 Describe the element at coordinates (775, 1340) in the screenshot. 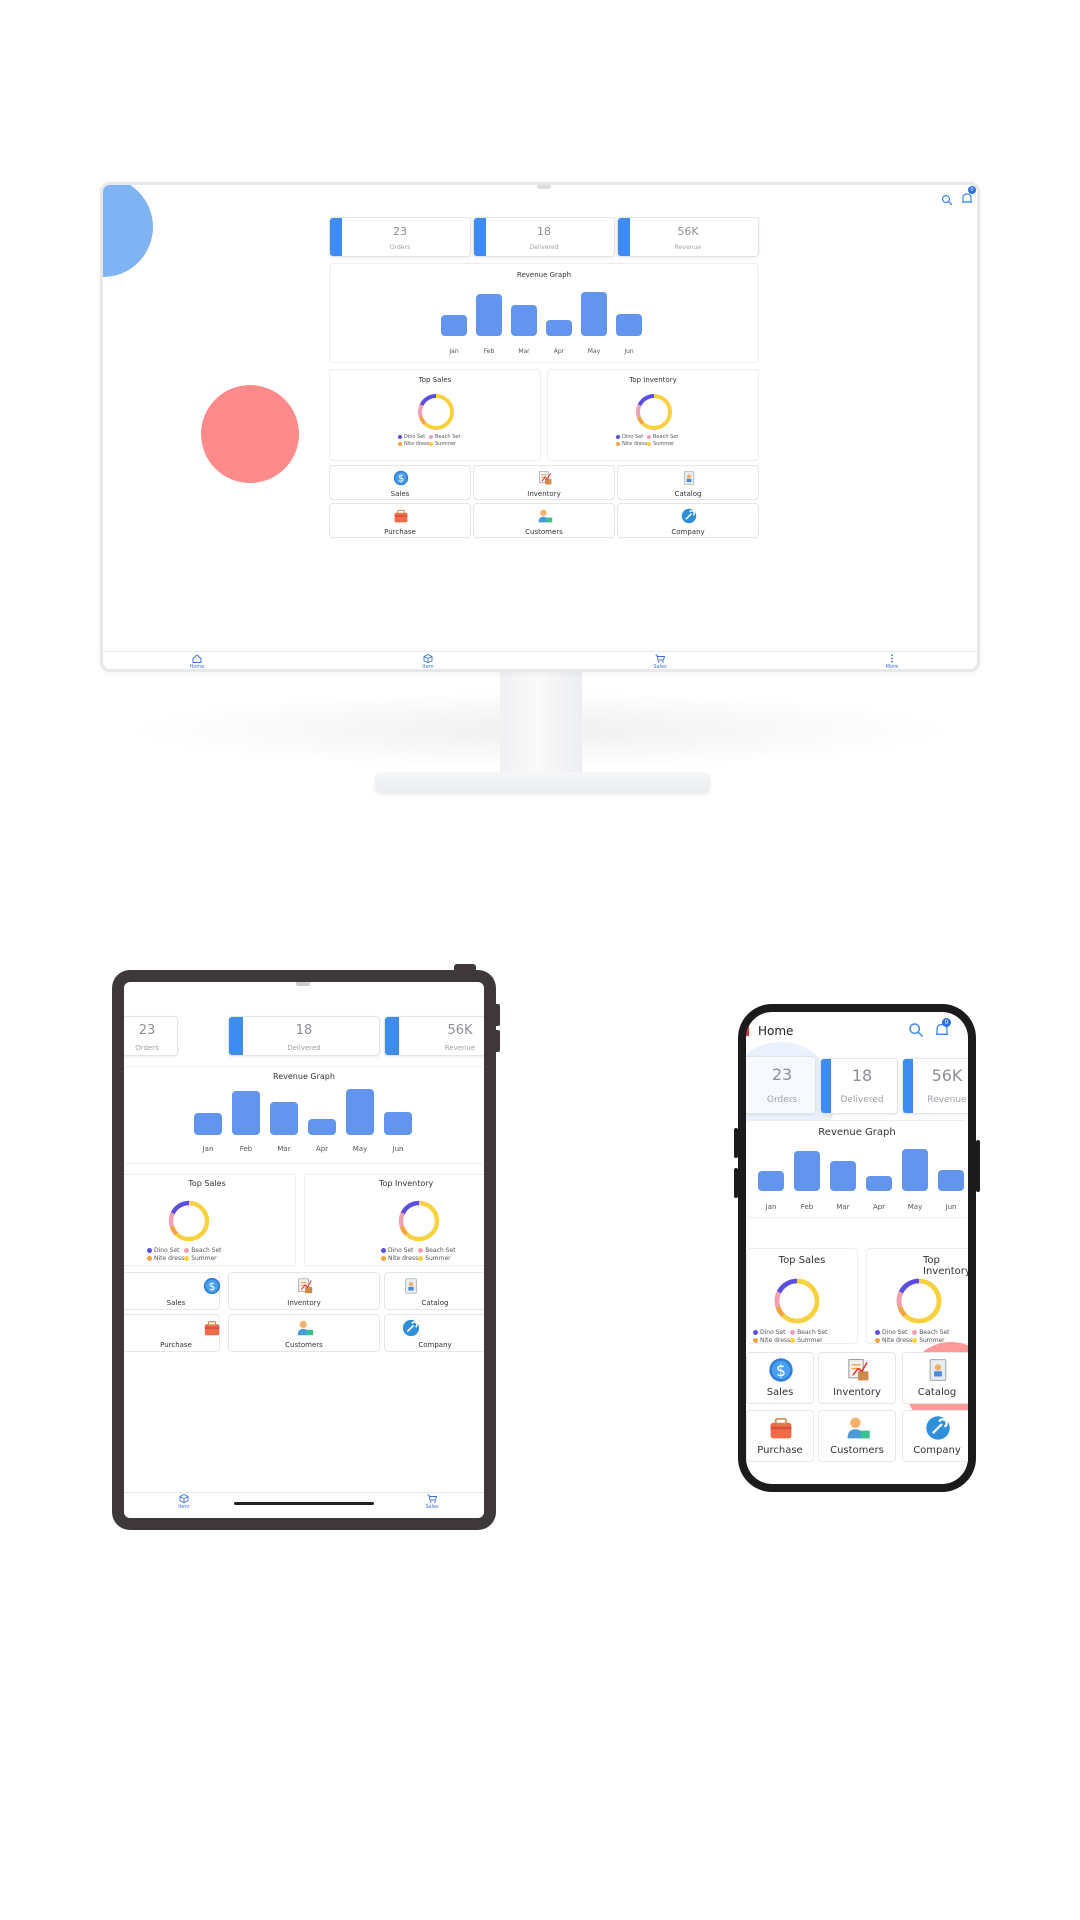

I see `legend-label: Nite dress` at that location.